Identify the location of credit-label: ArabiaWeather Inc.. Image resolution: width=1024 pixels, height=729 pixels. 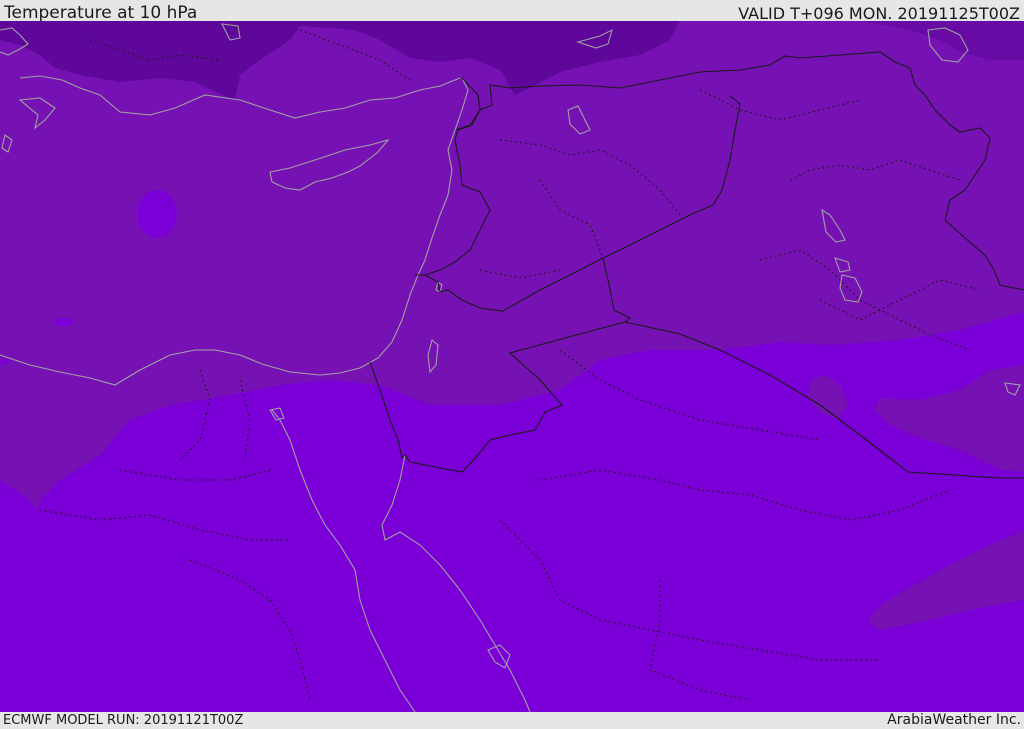
(954, 720).